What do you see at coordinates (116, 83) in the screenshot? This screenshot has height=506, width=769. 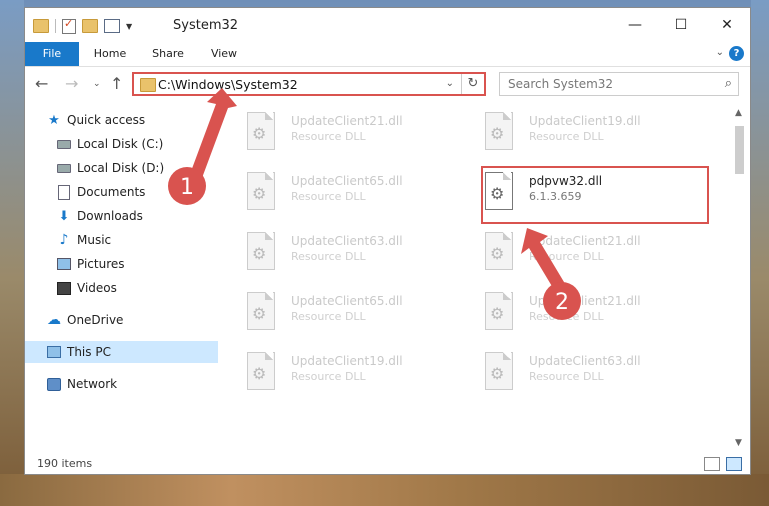 I see `up-button: ↑` at bounding box center [116, 83].